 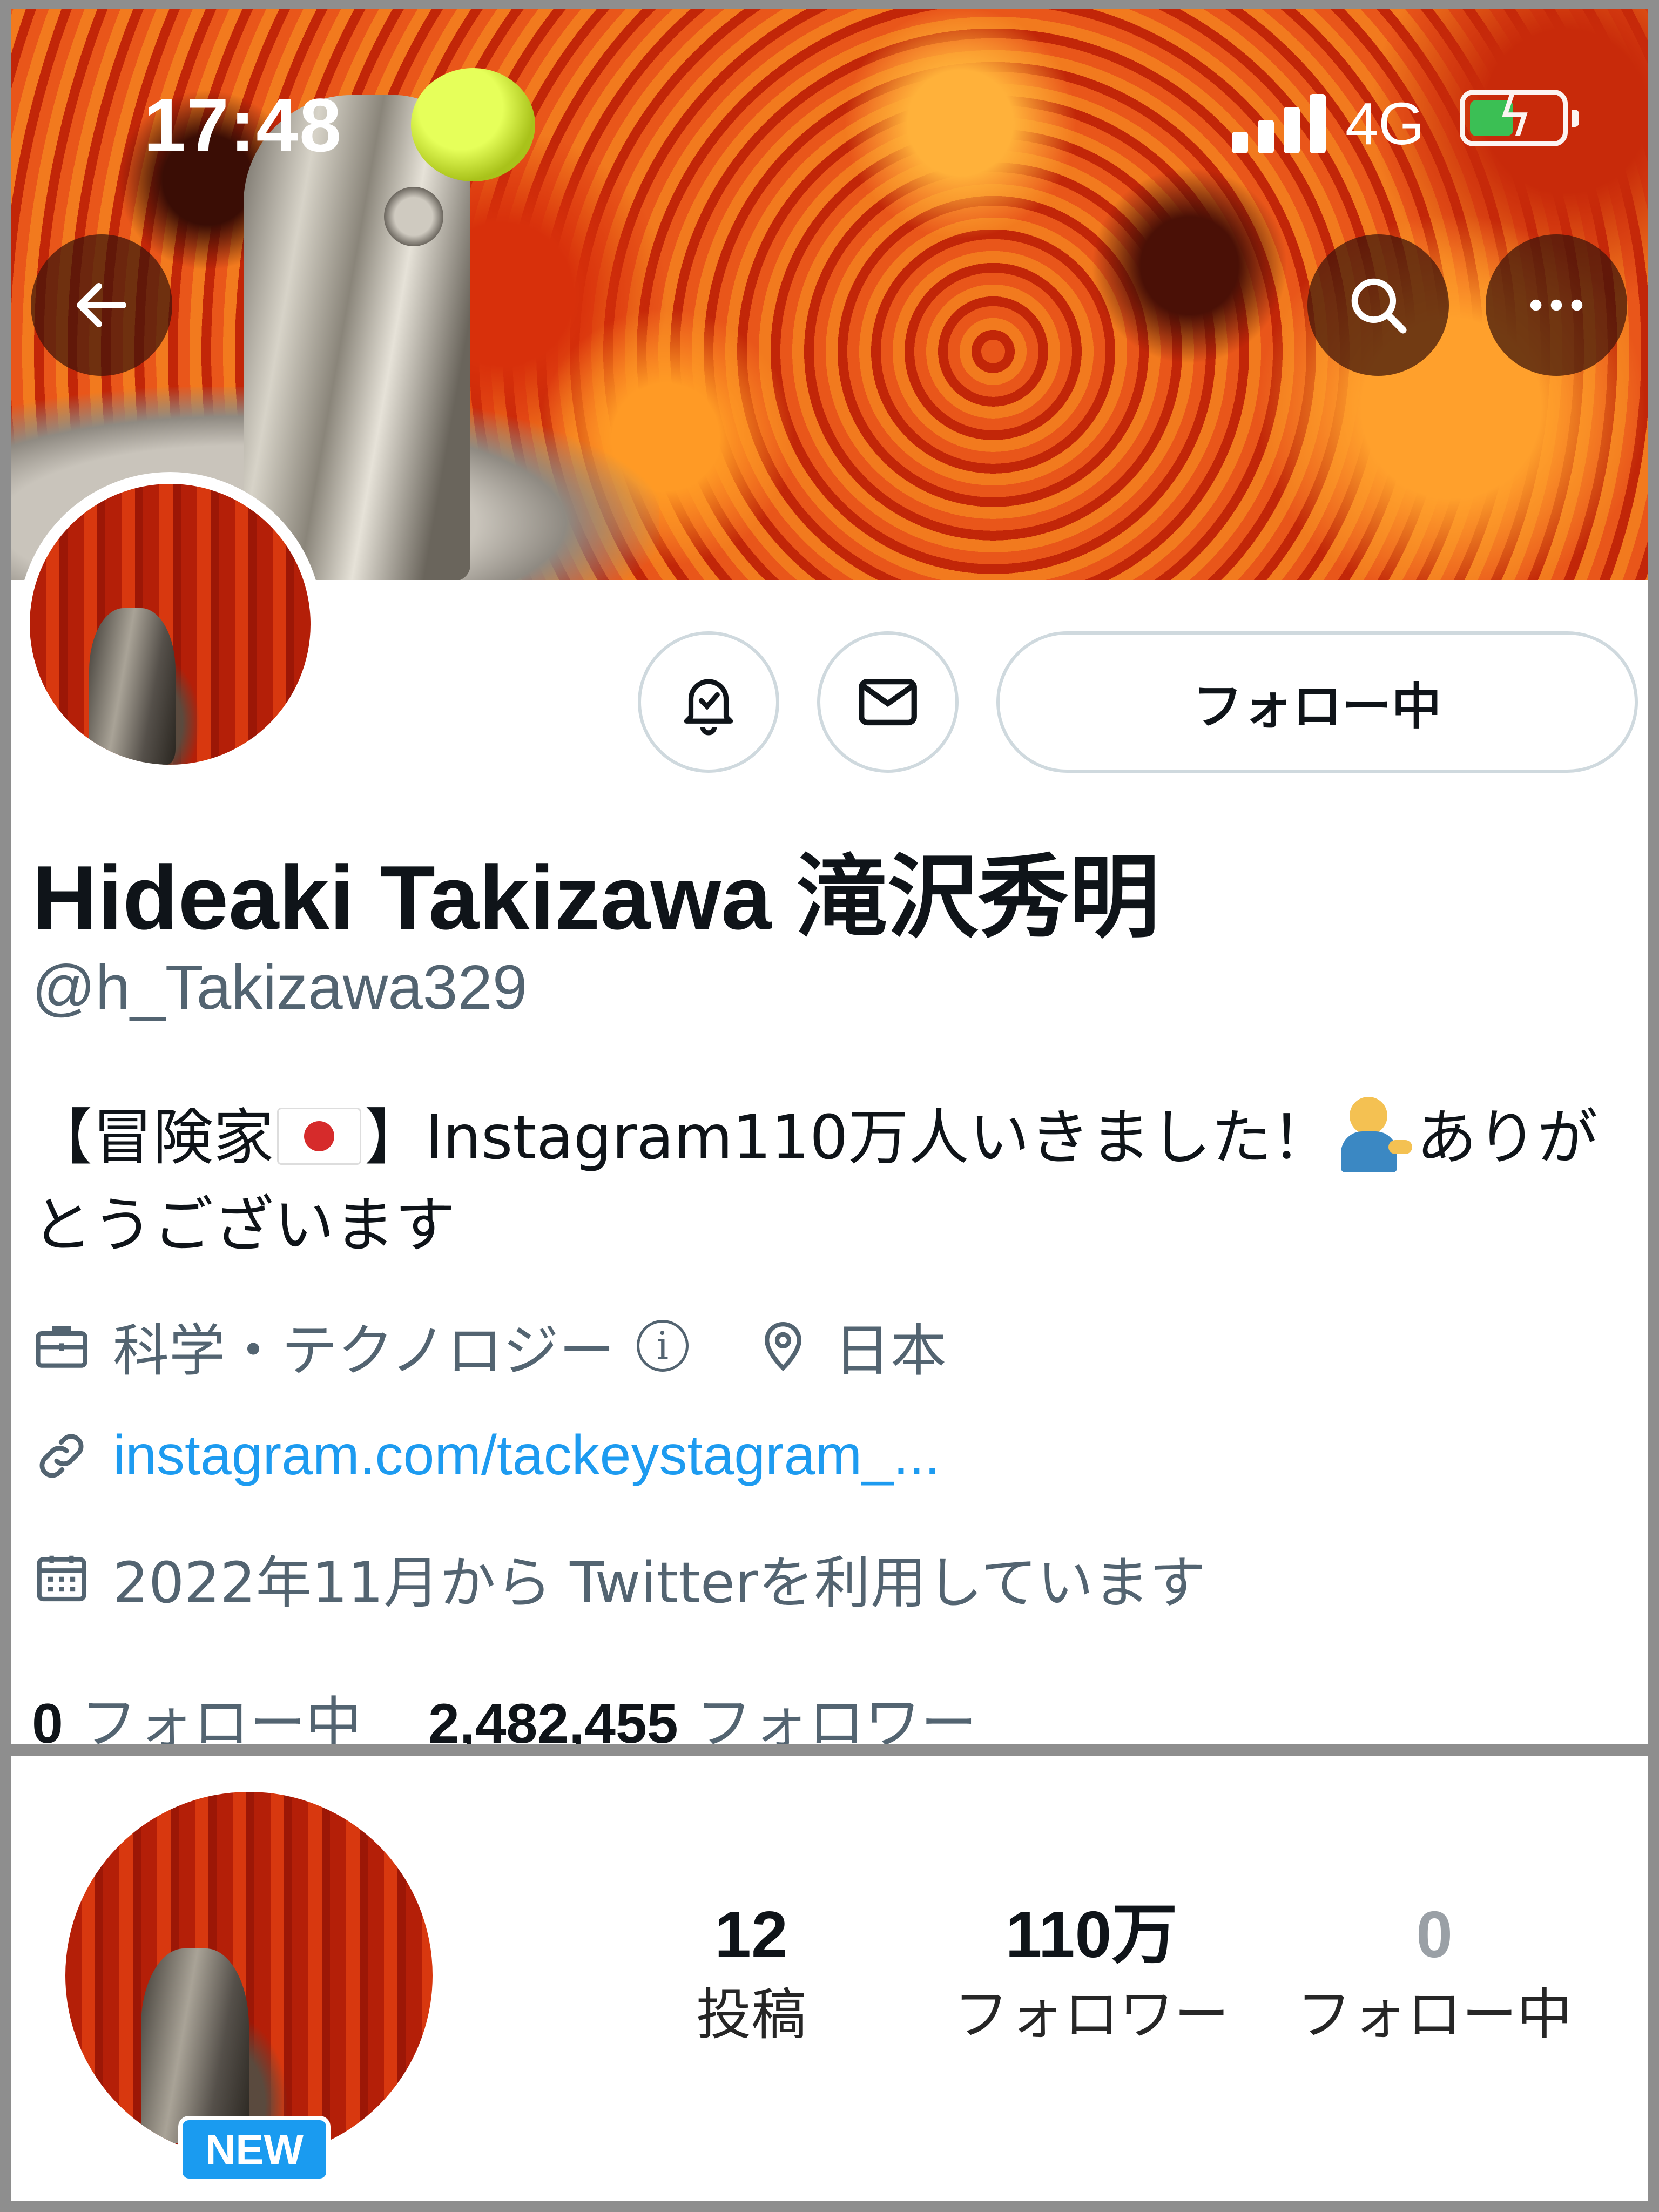 I want to click on location-text: 日本, so click(x=890, y=1351).